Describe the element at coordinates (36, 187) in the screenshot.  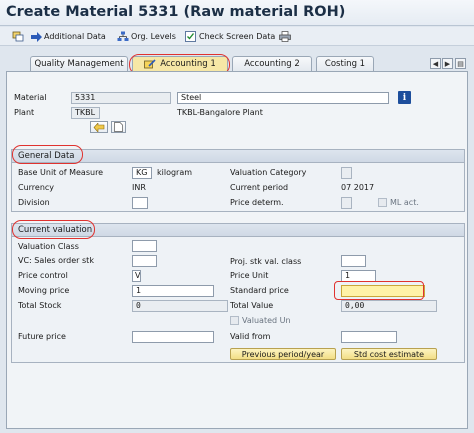
I see `currency-label: Currency` at that location.